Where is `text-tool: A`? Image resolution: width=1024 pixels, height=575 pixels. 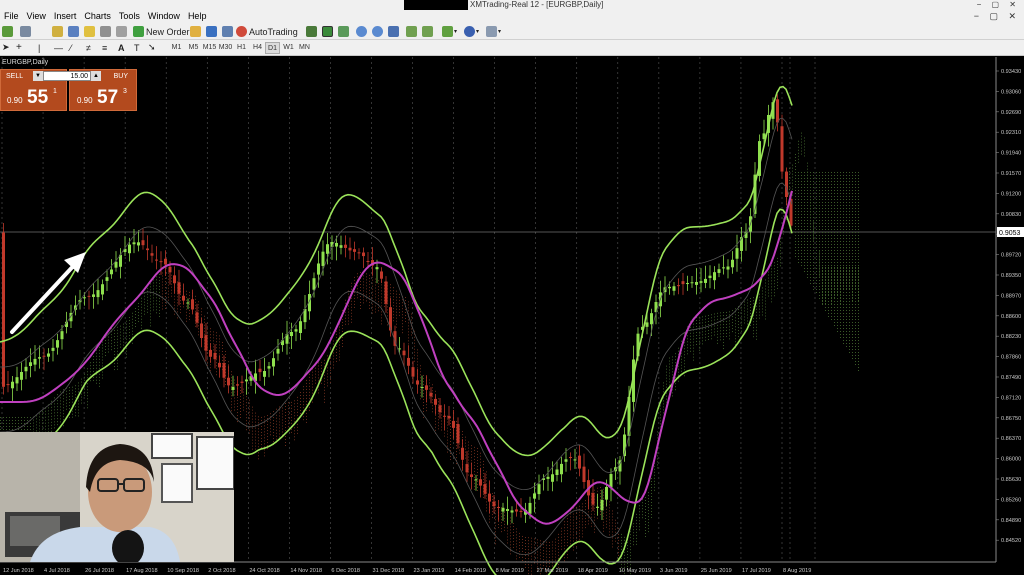 text-tool: A is located at coordinates (121, 47).